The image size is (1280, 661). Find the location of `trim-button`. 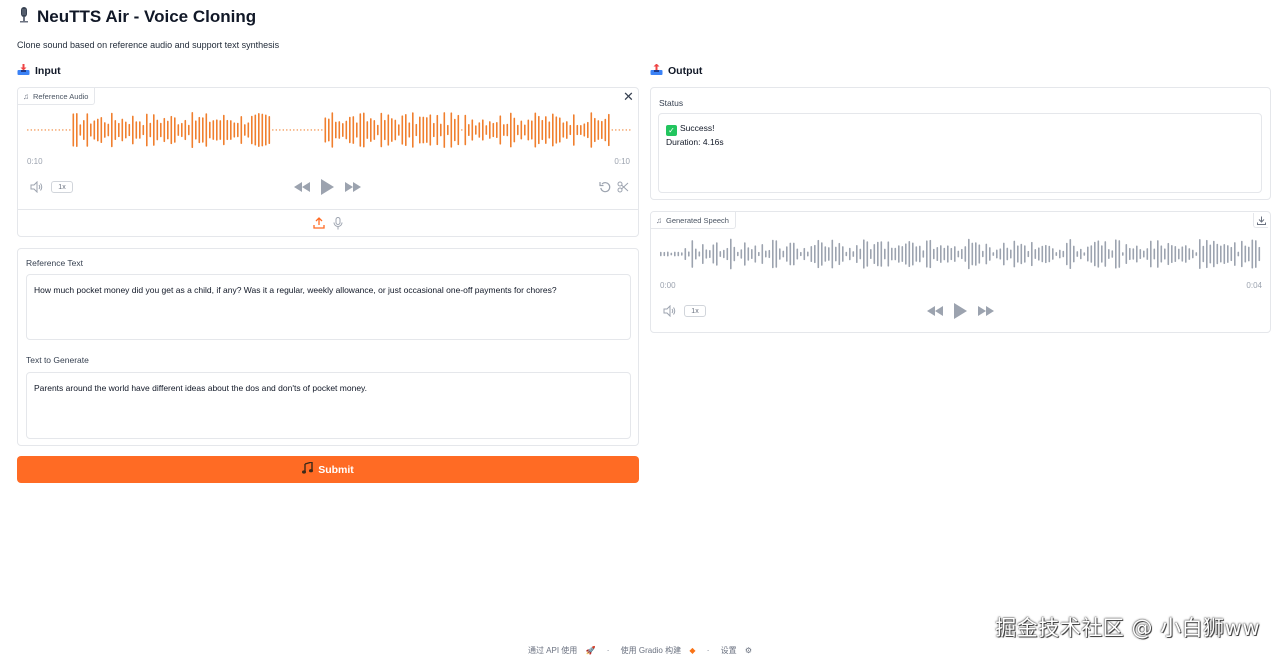

trim-button is located at coordinates (623, 187).